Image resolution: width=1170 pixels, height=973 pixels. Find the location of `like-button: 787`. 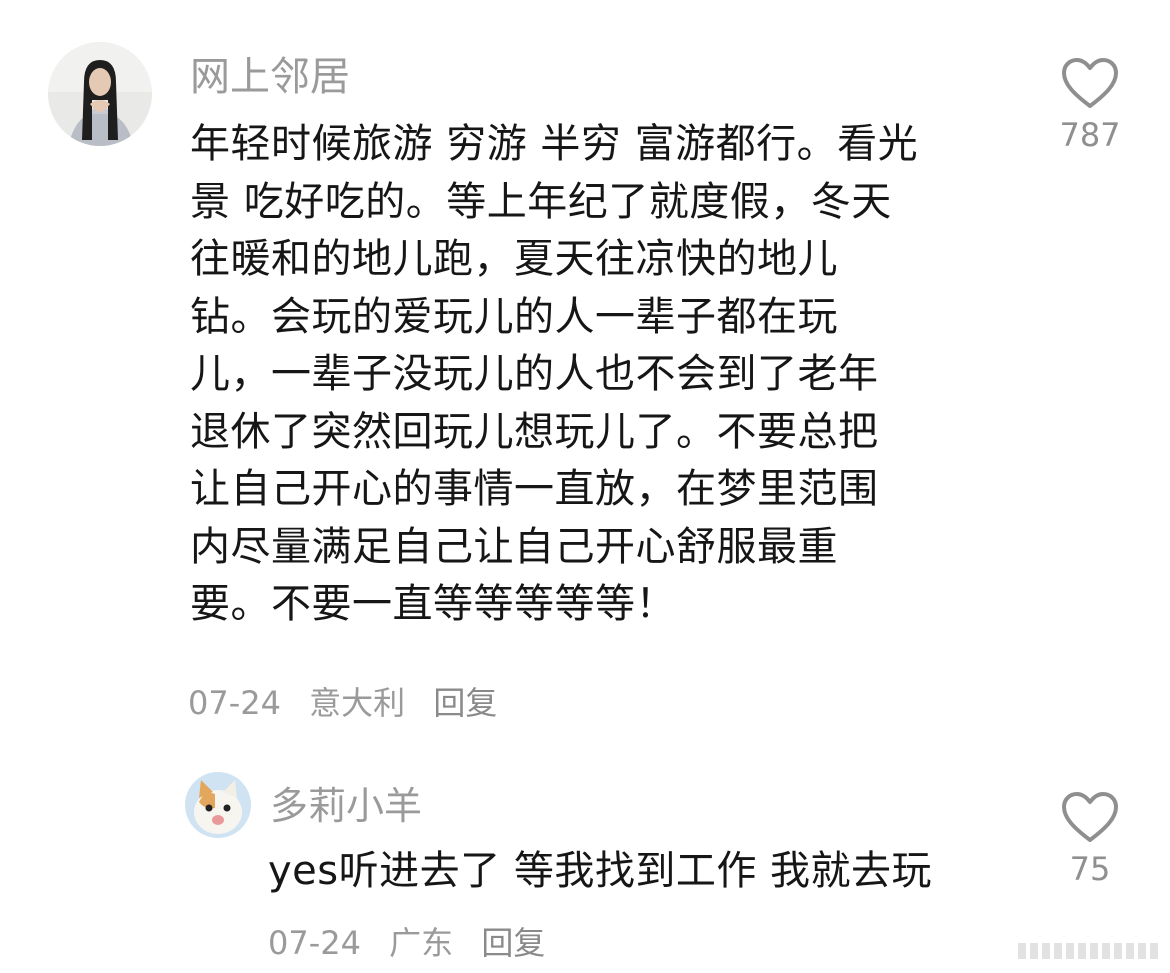

like-button: 787 is located at coordinates (1090, 105).